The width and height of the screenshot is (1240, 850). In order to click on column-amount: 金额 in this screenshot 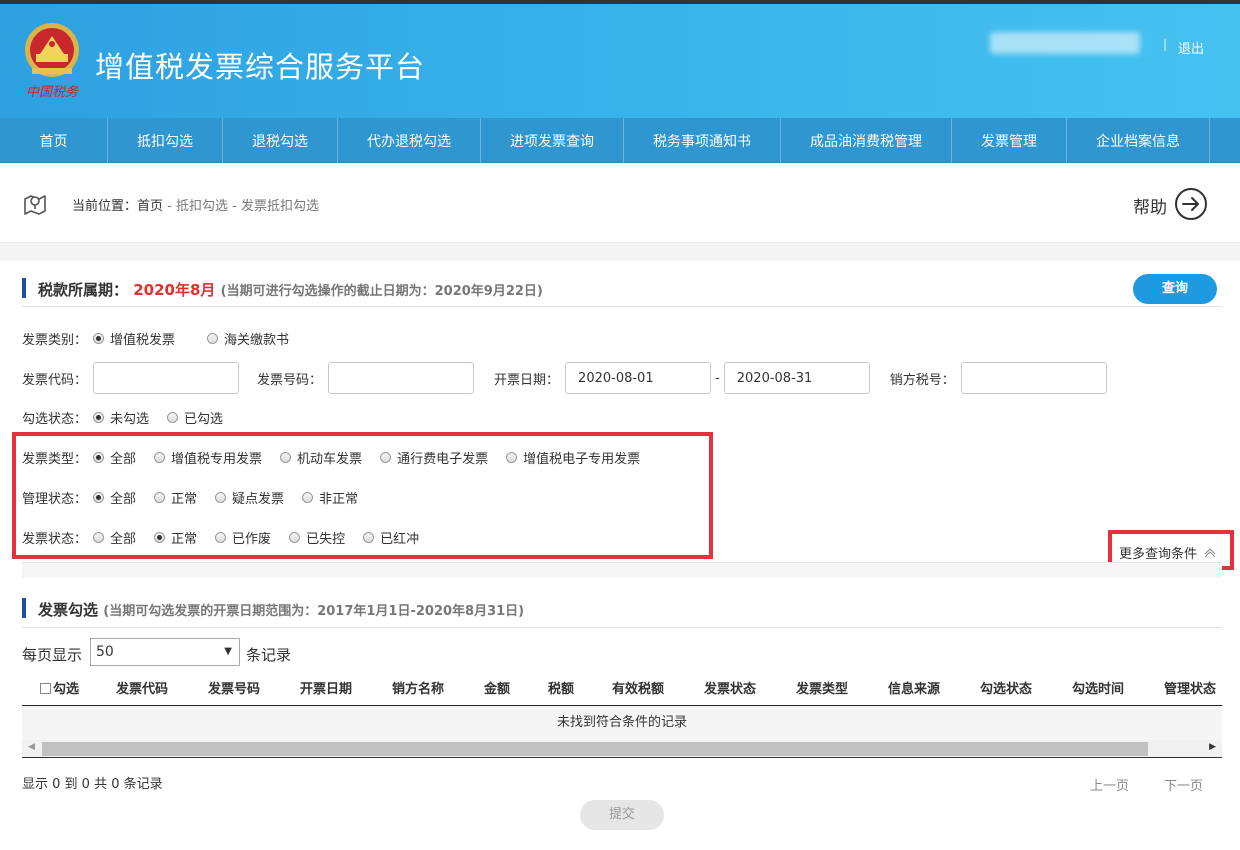, I will do `click(497, 689)`.